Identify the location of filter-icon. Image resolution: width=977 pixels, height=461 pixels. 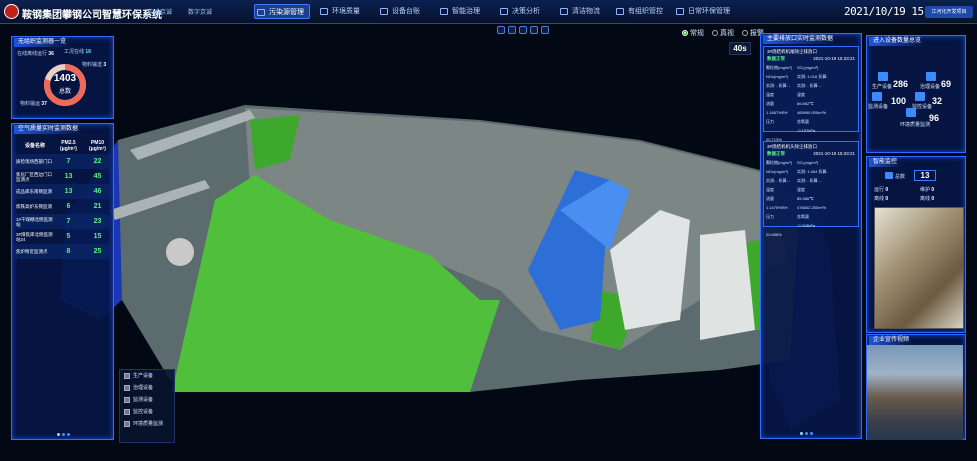
(534, 30).